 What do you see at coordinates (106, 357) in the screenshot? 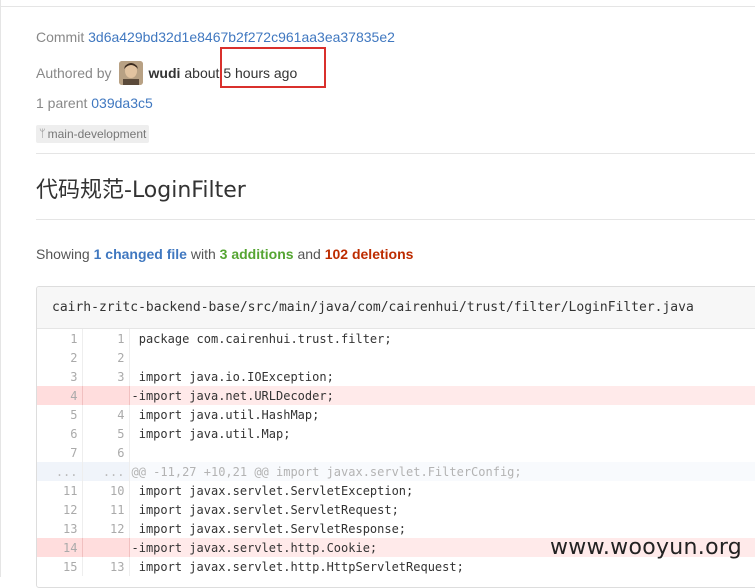
I see `new-line-number: 2` at bounding box center [106, 357].